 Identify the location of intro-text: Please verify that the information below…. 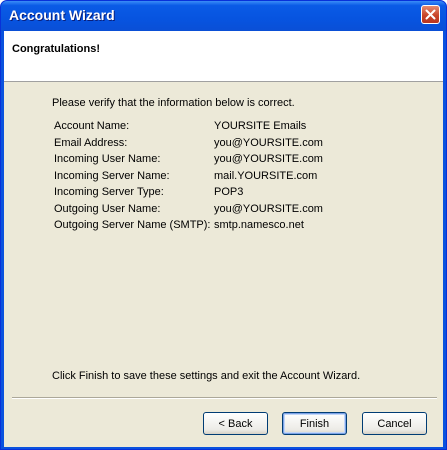
(173, 103).